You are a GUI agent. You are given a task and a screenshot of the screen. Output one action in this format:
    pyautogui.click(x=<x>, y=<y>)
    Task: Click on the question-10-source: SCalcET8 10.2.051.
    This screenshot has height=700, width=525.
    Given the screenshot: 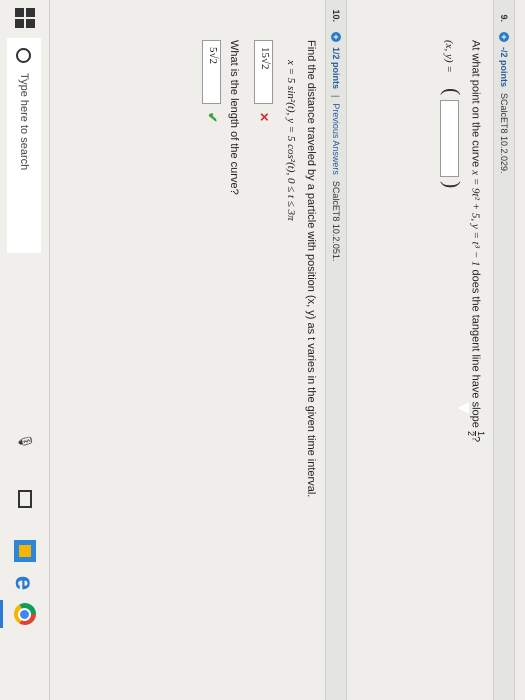 What is the action you would take?
    pyautogui.click(x=336, y=221)
    